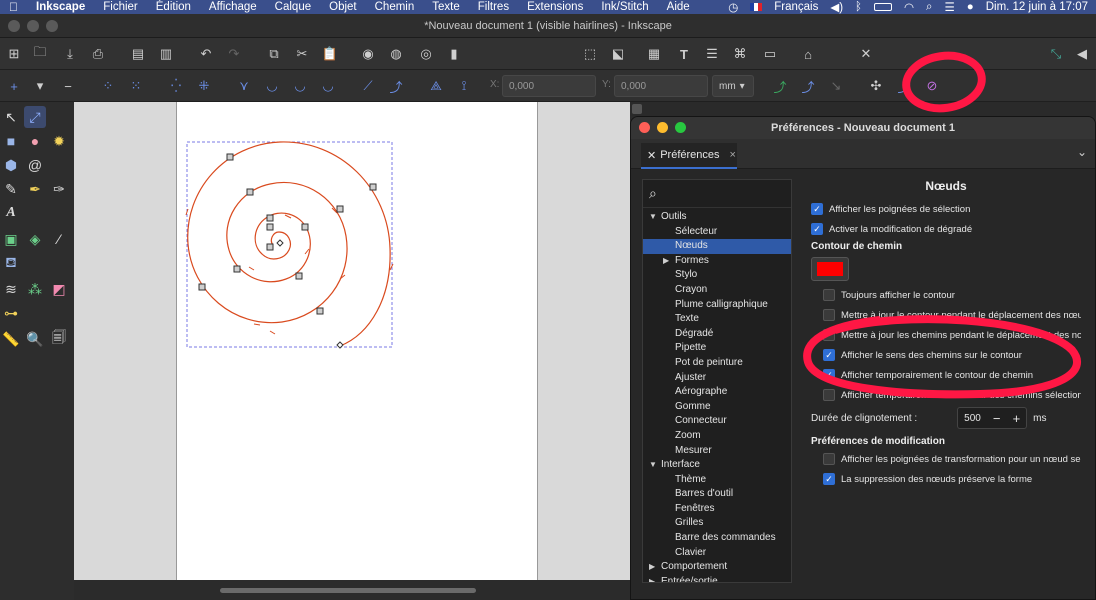 This screenshot has height=600, width=1096. Describe the element at coordinates (717, 261) in the screenshot. I see `tree-item: ▶ Formes` at that location.